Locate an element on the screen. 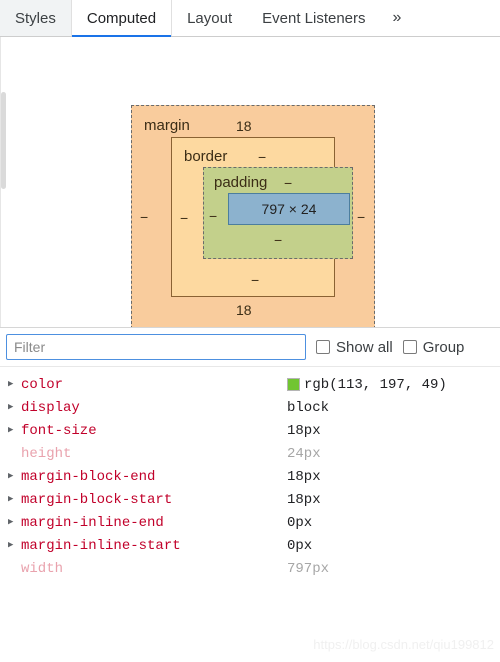 The height and width of the screenshot is (662, 500). box-model-border-layer: border − − − − padding − − − − 797 × 24 is located at coordinates (262, 217).